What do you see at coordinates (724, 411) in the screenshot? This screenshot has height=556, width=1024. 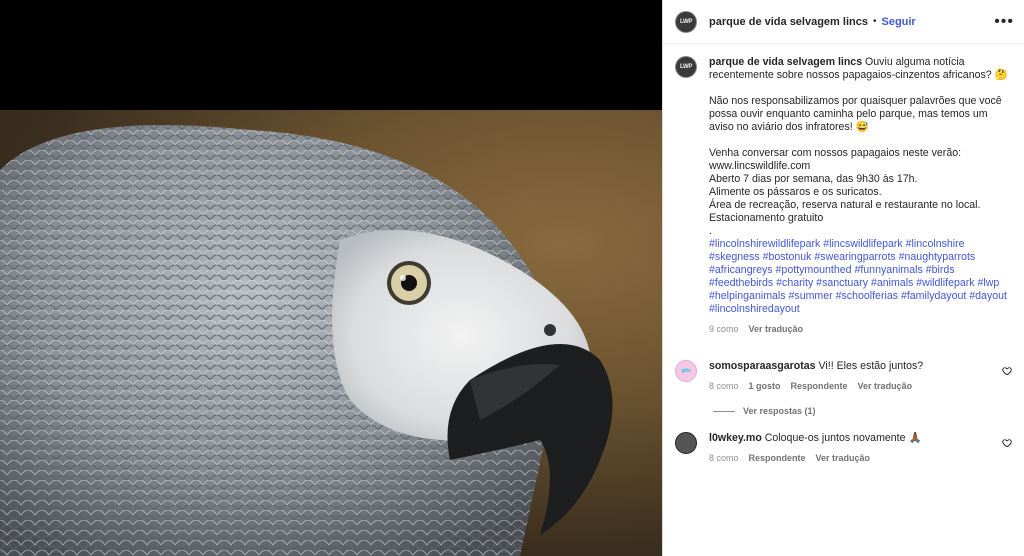 I see `replies-divider` at bounding box center [724, 411].